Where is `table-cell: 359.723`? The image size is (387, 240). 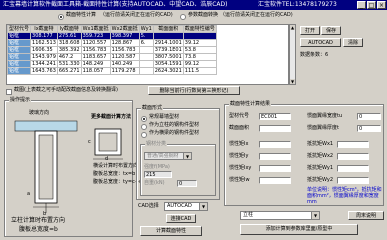
table-cell: 359.723 is located at coordinates (95, 36).